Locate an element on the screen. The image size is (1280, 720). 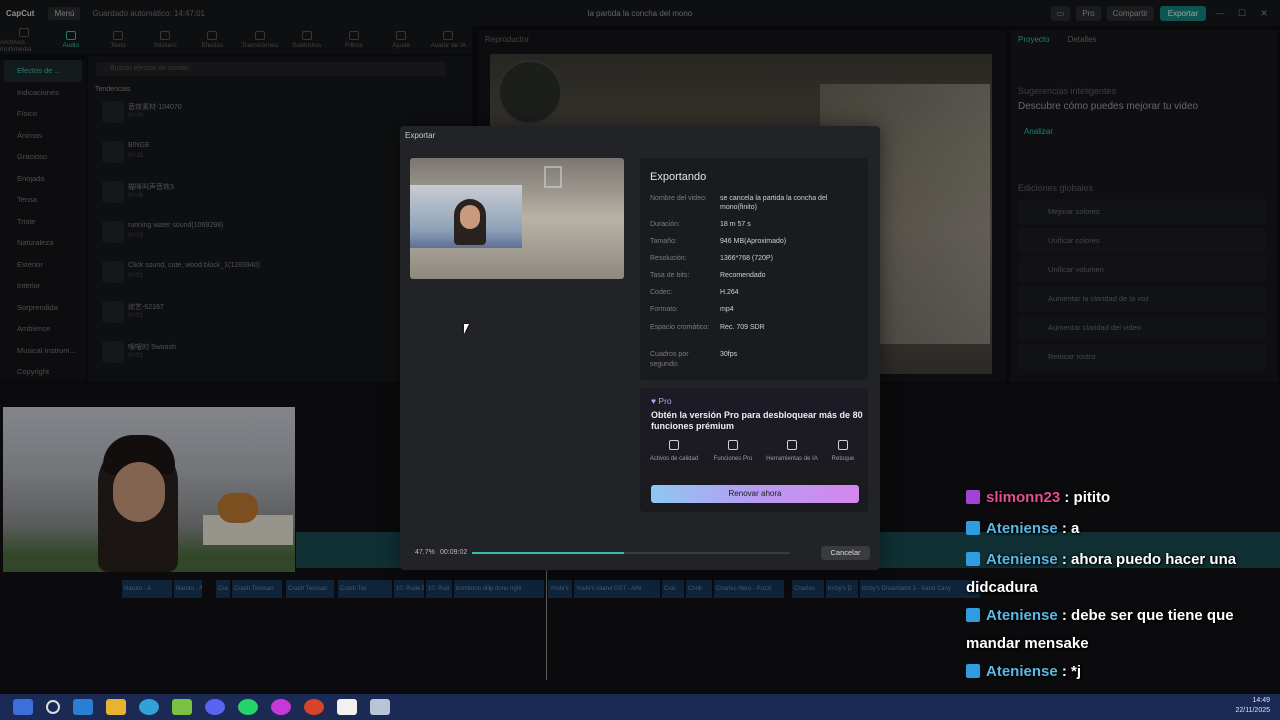
thumbnail-face is located at coordinates (470, 217).